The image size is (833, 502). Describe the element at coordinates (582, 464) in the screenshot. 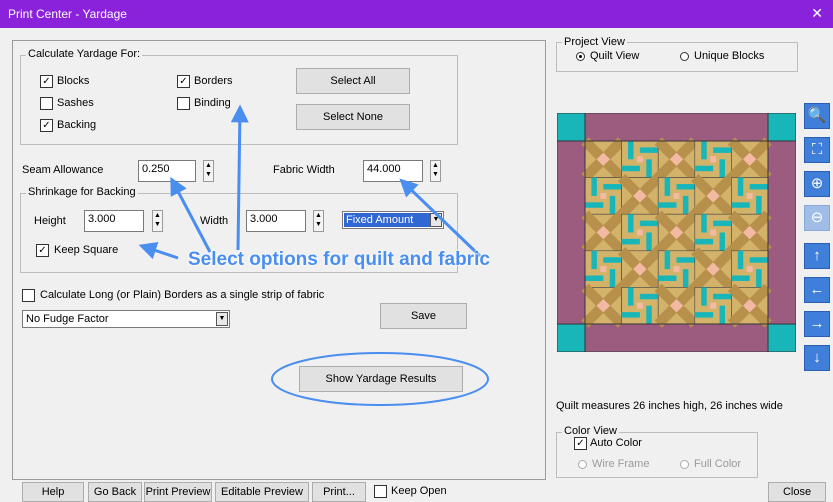

I see `wire-frame-radio` at that location.